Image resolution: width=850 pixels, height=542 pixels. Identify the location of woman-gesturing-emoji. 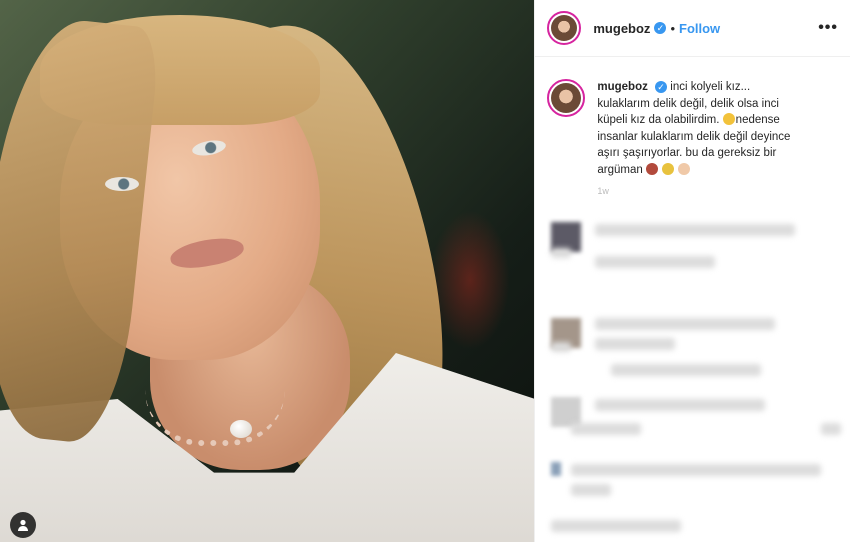
(651, 168).